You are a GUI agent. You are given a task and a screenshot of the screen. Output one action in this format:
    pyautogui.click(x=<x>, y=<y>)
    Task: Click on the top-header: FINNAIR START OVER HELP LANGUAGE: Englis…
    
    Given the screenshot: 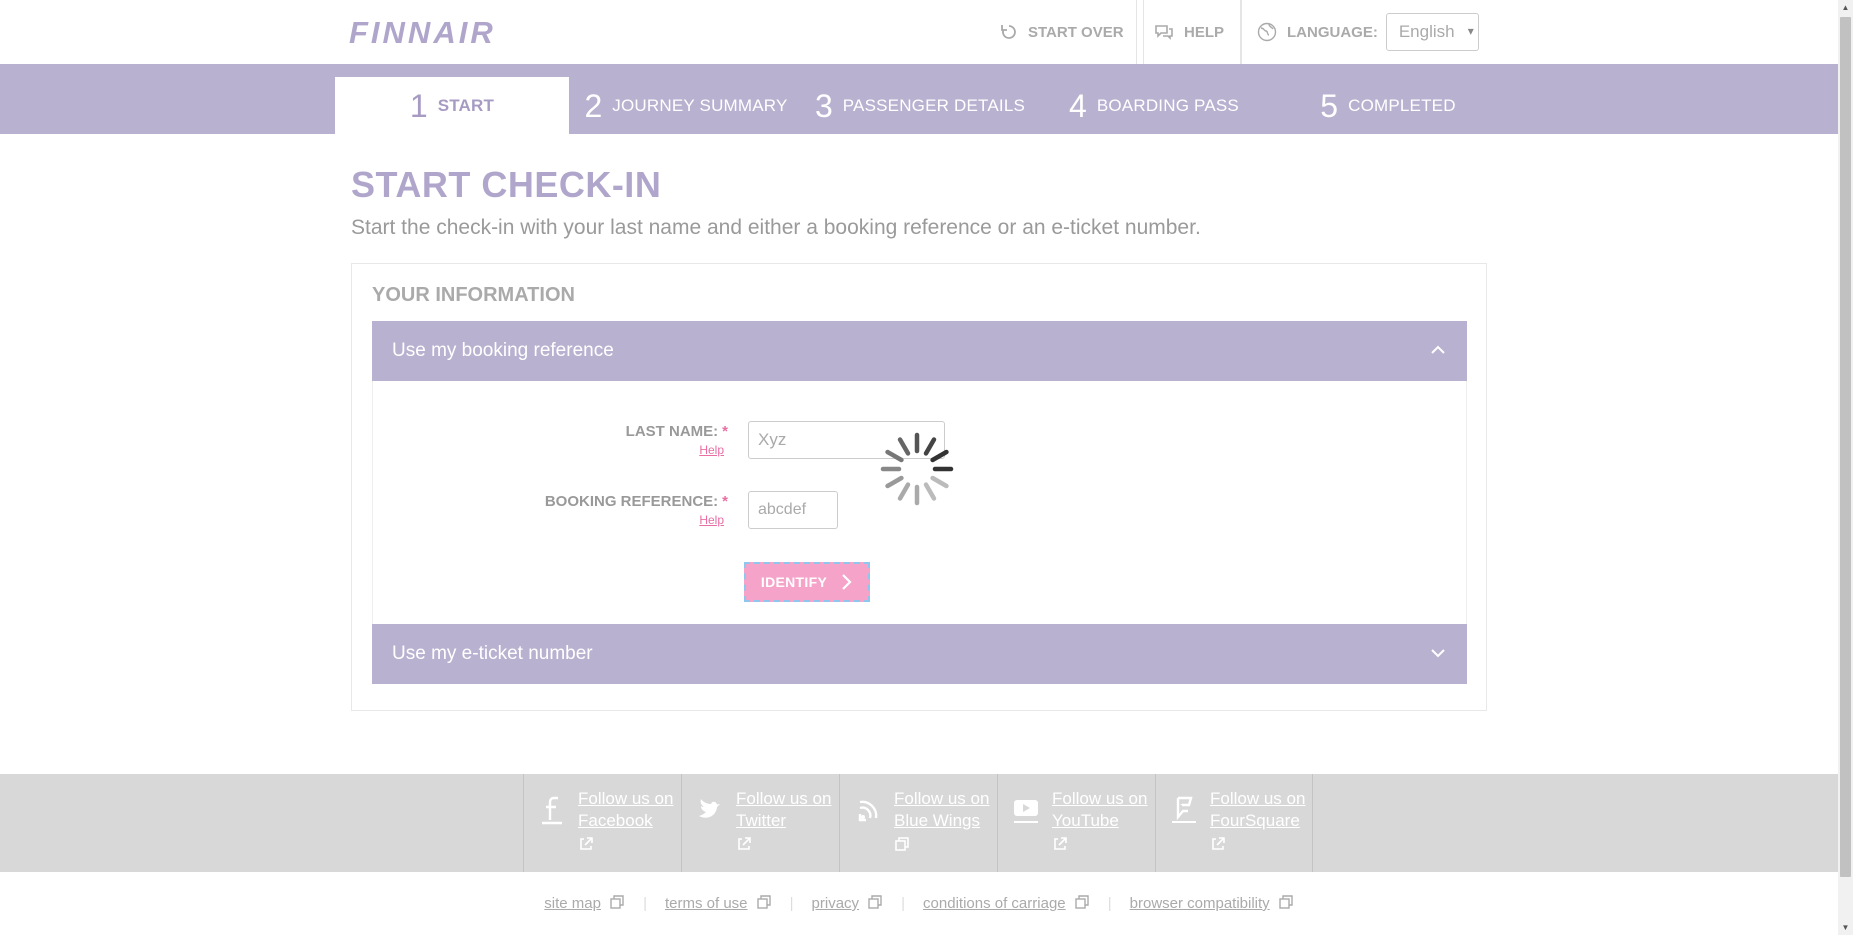 What is the action you would take?
    pyautogui.click(x=919, y=32)
    